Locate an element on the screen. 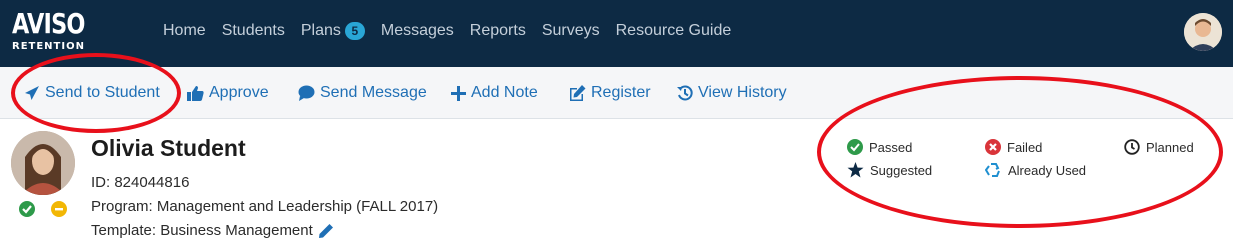 This screenshot has height=252, width=1233. nav-item-home: Home is located at coordinates (184, 31).